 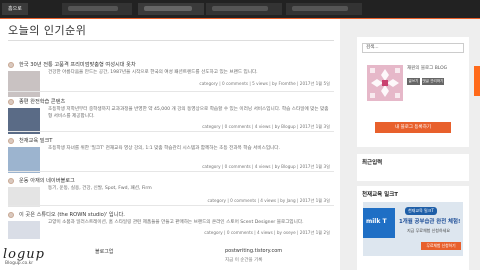 What do you see at coordinates (413, 127) in the screenshot?
I see `register-blog-button: 내 블로그 등록하기` at bounding box center [413, 127].